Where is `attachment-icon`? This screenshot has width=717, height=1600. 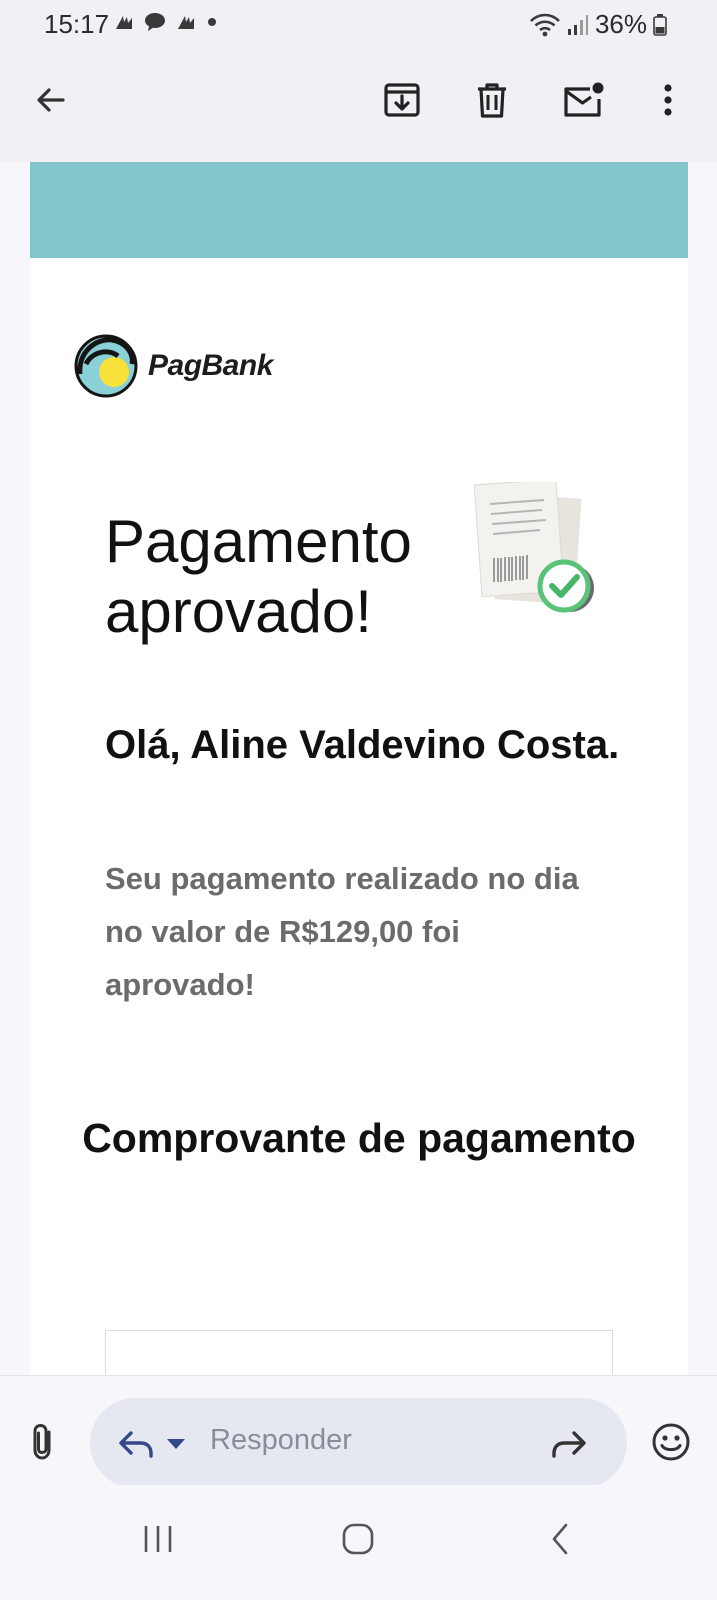 attachment-icon is located at coordinates (42, 1441).